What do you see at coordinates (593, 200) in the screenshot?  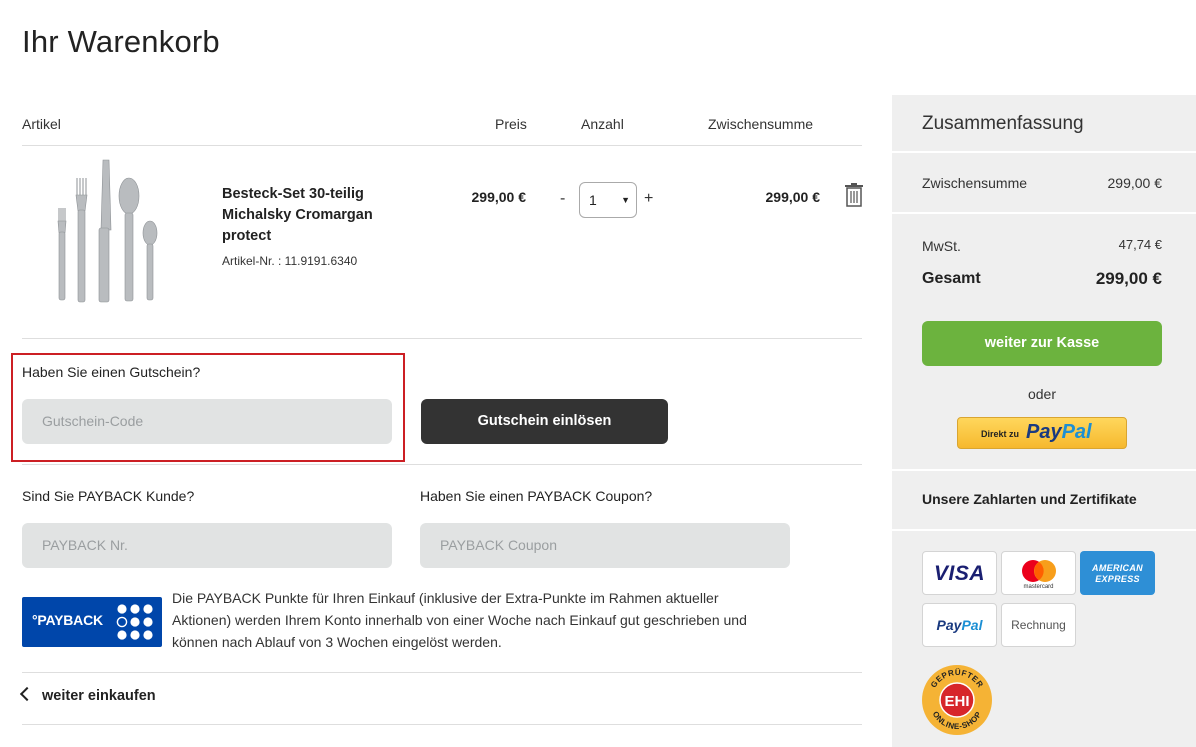 I see `quantity-value: 1` at bounding box center [593, 200].